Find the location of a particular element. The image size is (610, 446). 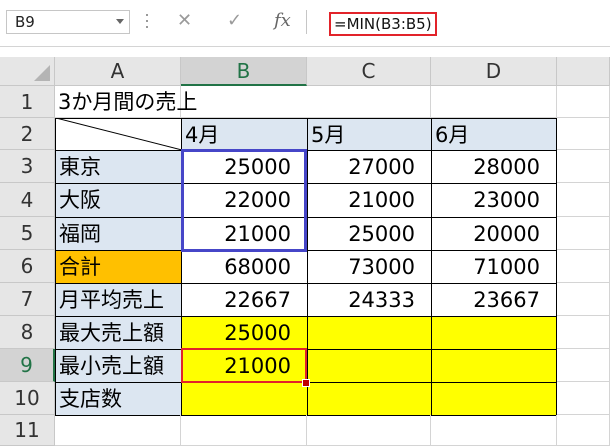

column-header-b: B is located at coordinates (244, 71).